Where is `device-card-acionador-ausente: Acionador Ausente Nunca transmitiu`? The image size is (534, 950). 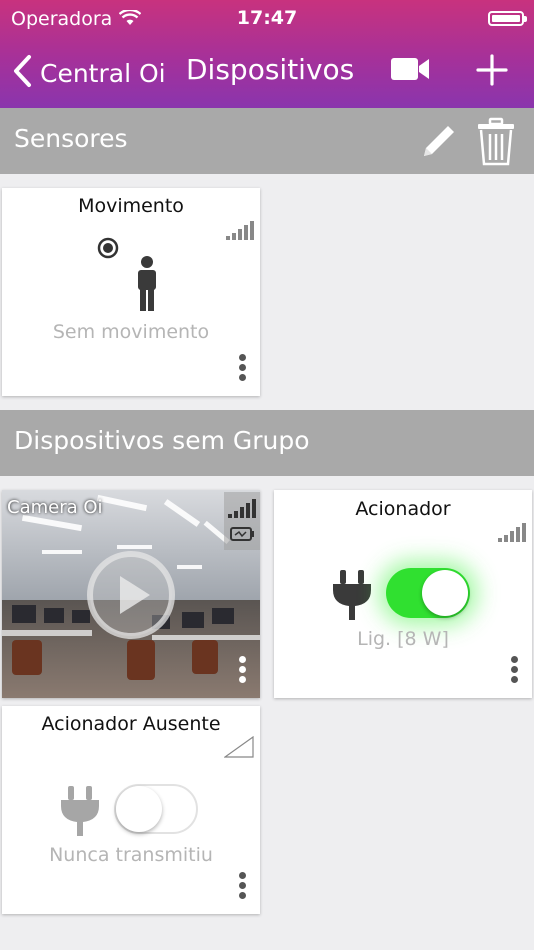 device-card-acionador-ausente: Acionador Ausente Nunca transmitiu is located at coordinates (131, 810).